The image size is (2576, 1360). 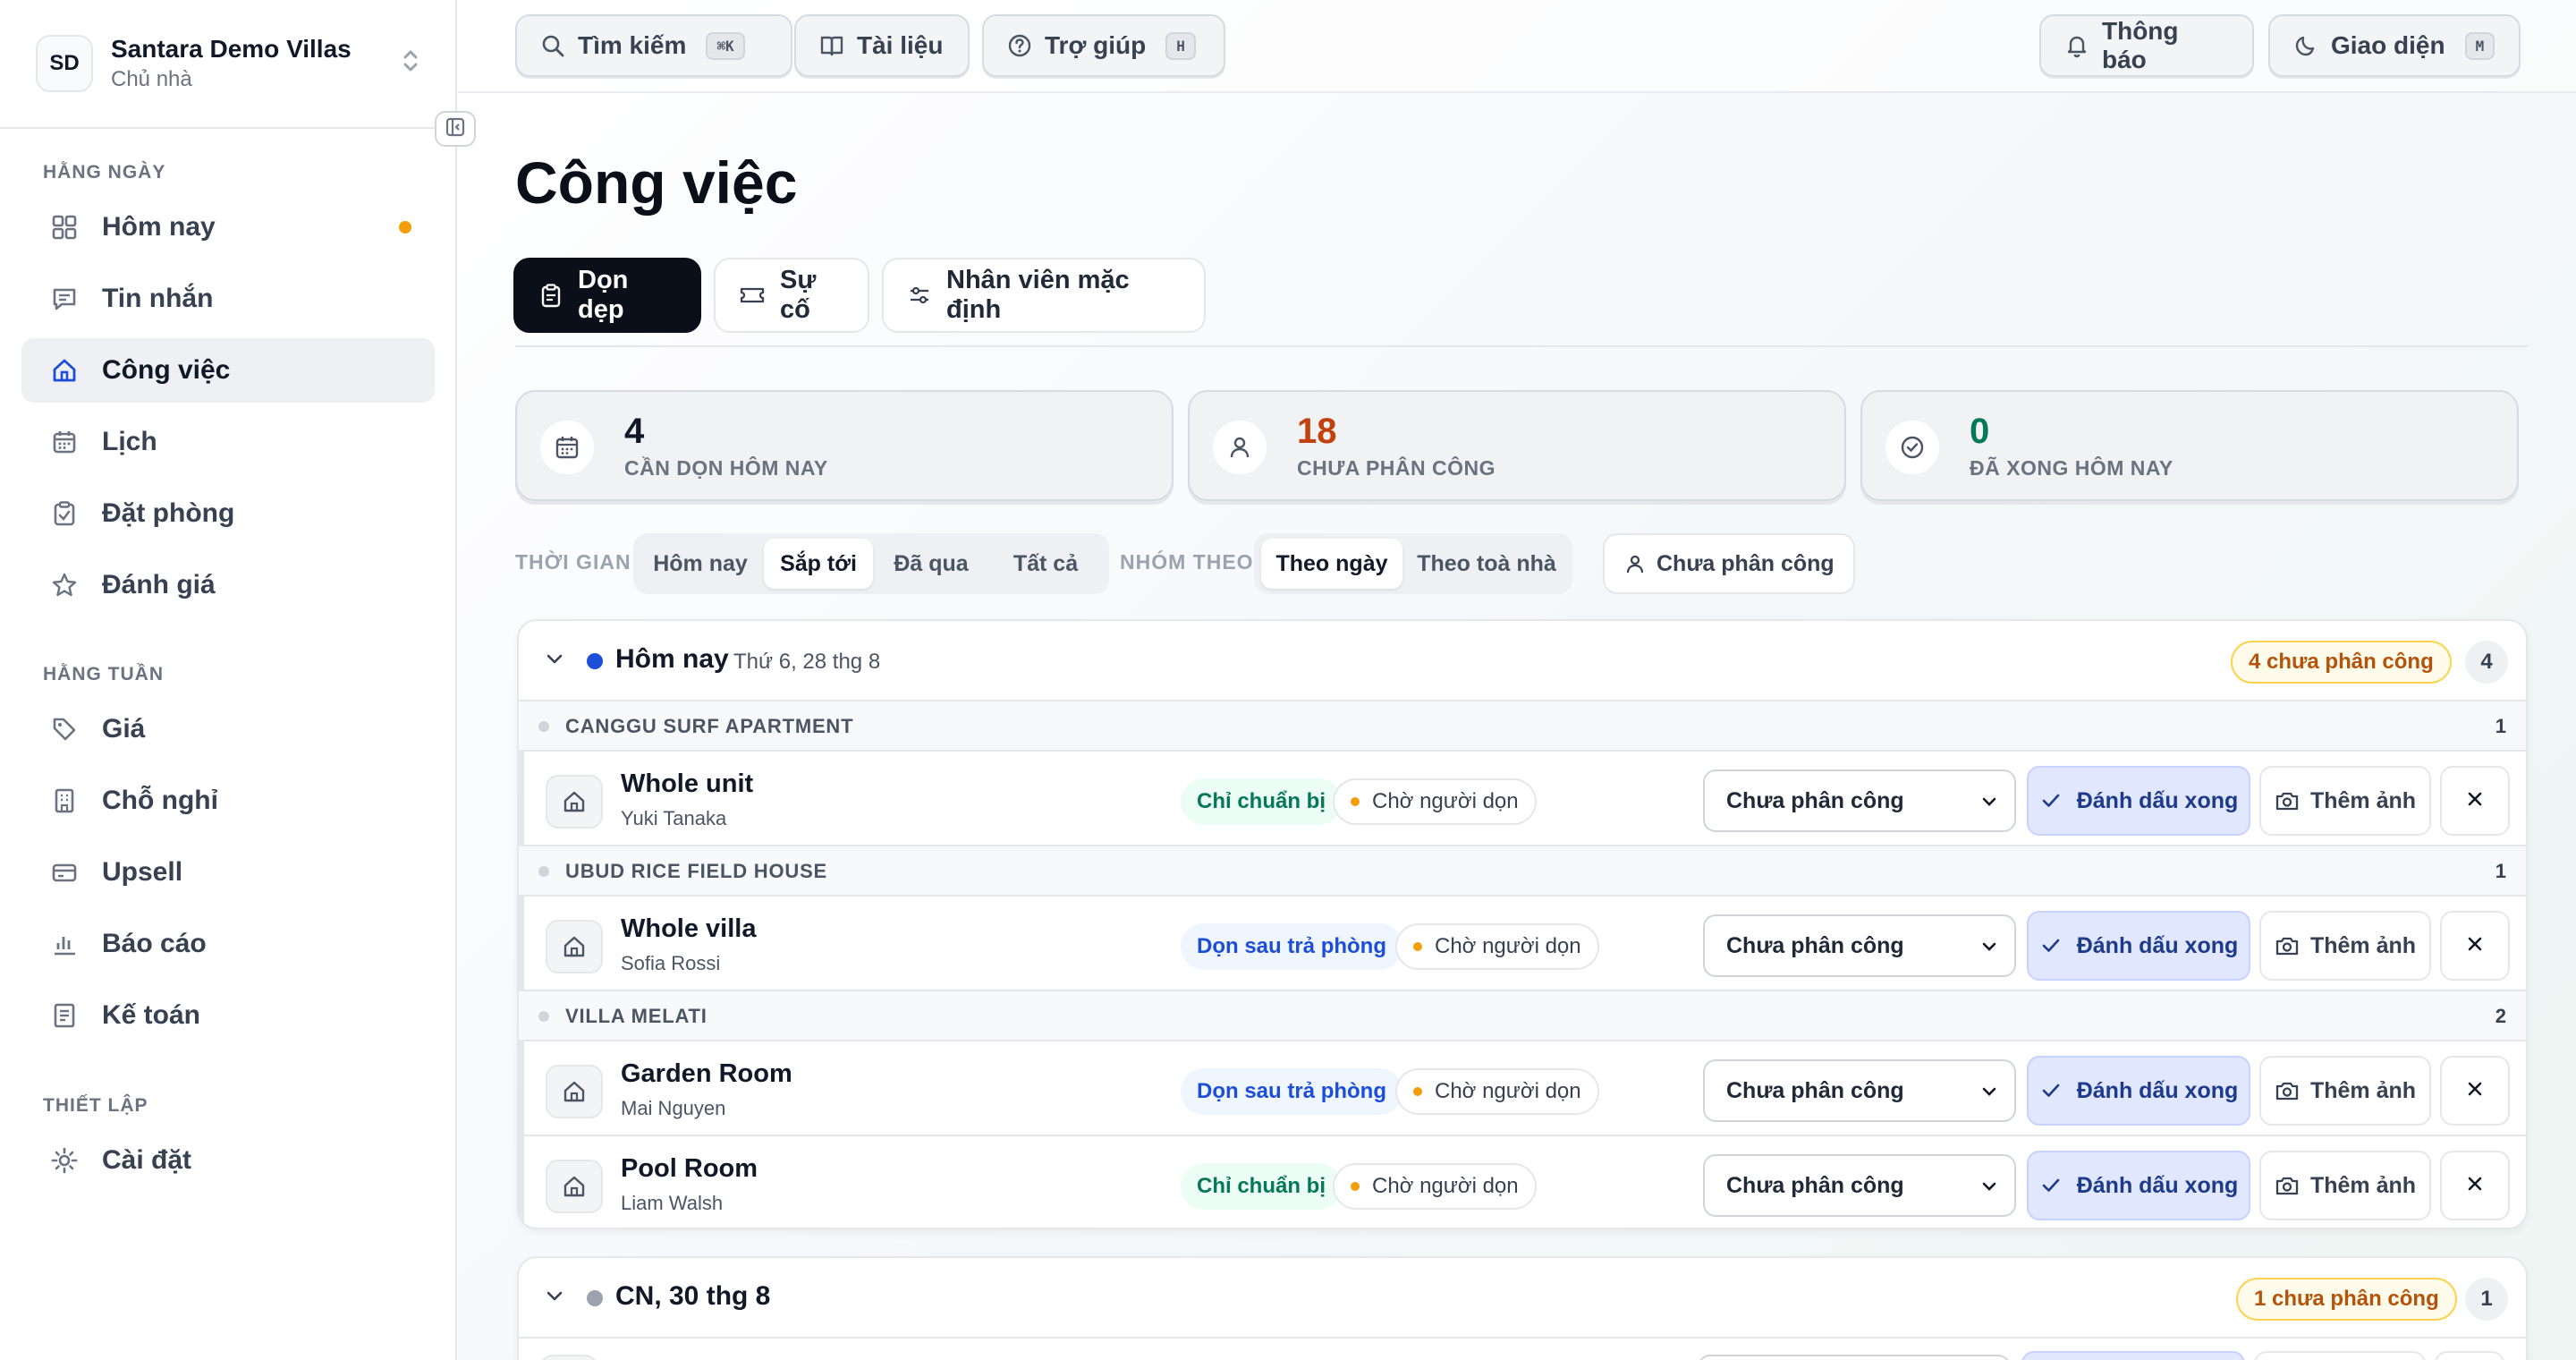 I want to click on time-option-past: Đã qua, so click(x=931, y=564).